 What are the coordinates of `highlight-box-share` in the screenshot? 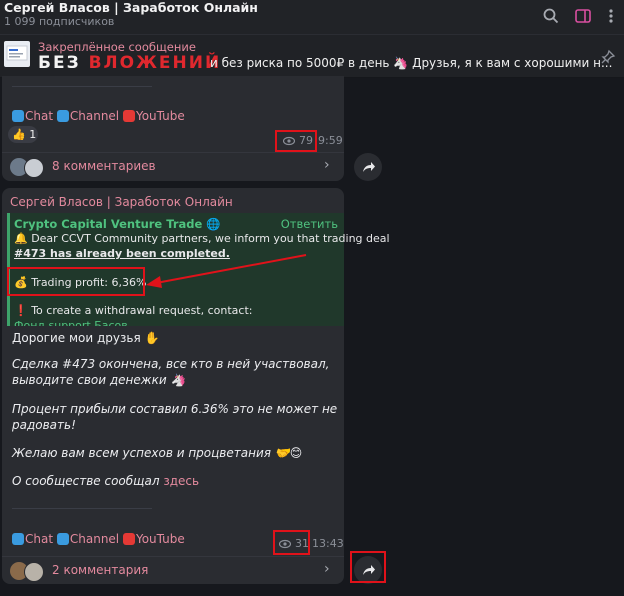 It's located at (368, 567).